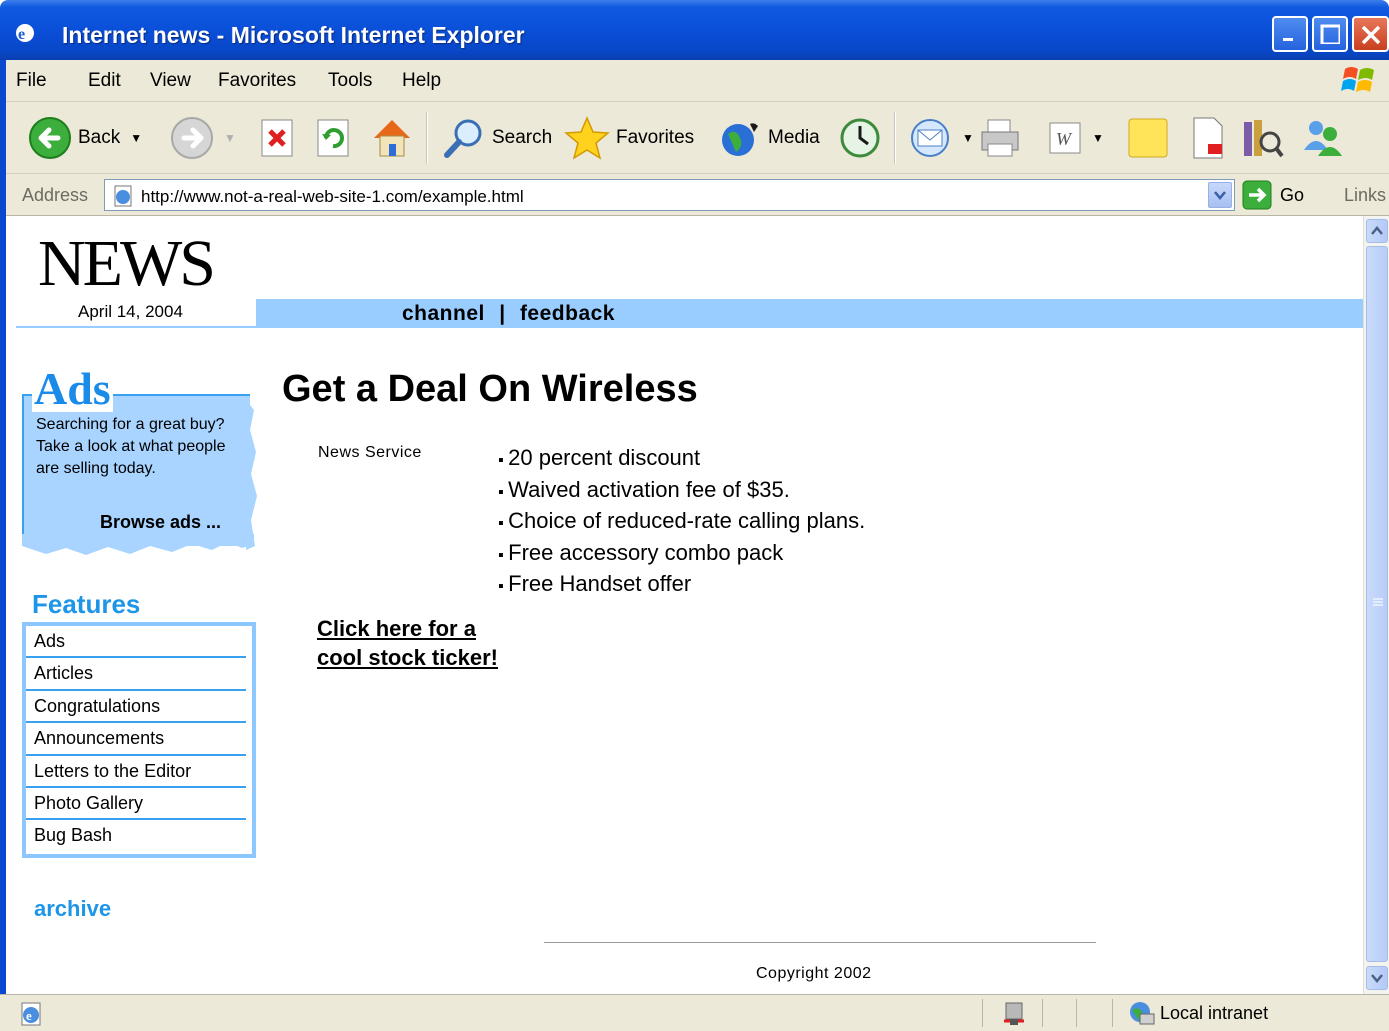 The image size is (1389, 1031). I want to click on toolbar-separator, so click(895, 138).